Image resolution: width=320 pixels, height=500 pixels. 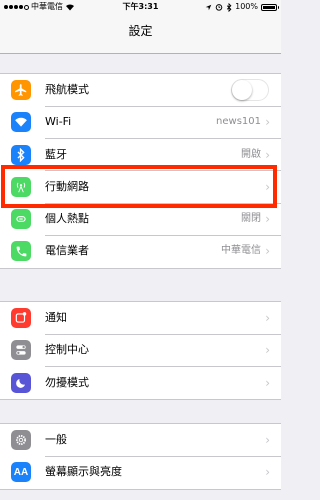 What do you see at coordinates (21, 186) in the screenshot?
I see `cellular-icon` at bounding box center [21, 186].